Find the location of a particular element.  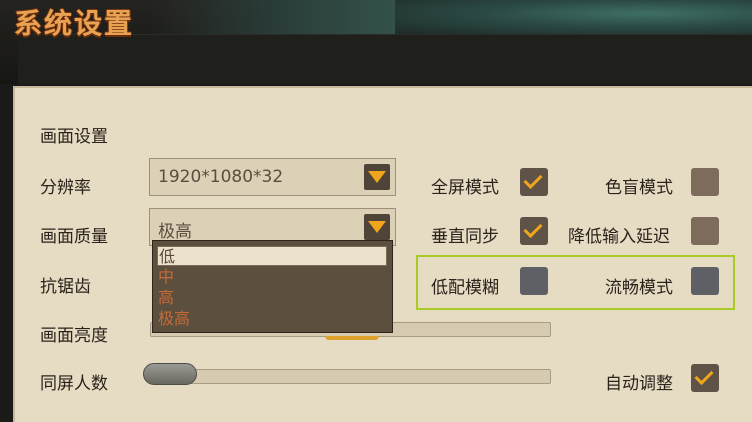

header-art is located at coordinates (275, 17).